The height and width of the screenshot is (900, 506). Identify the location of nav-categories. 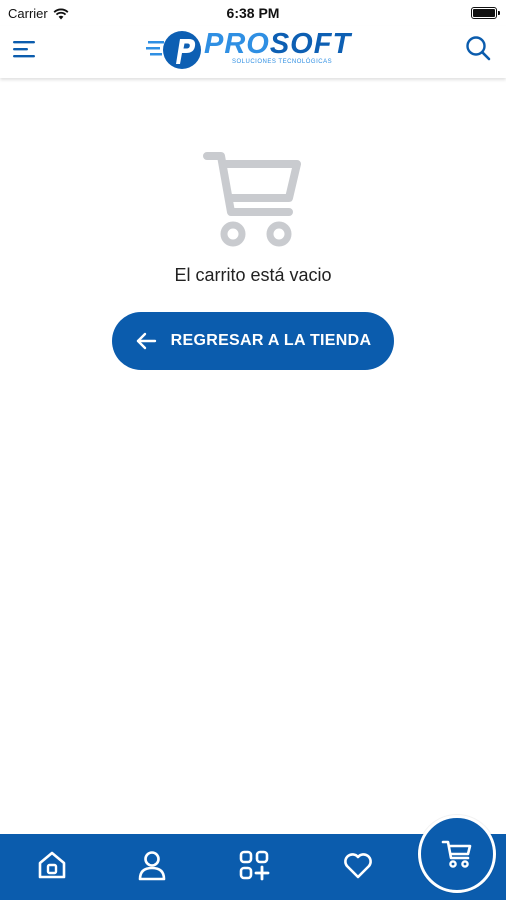
(254, 865).